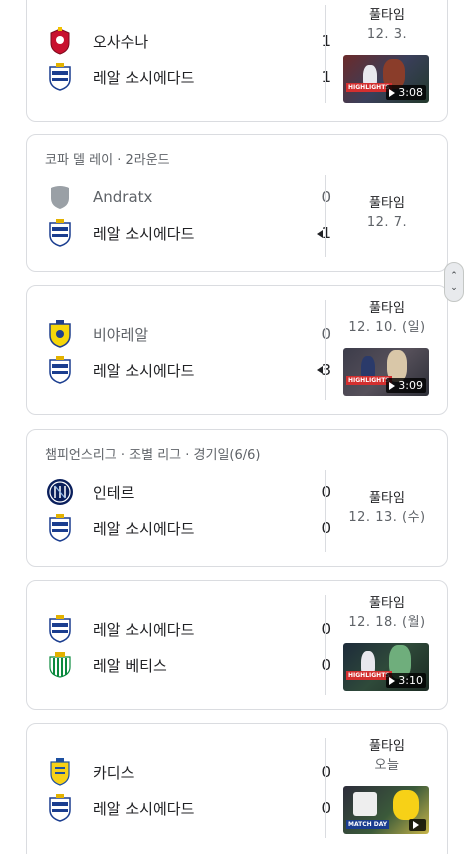 This screenshot has height=854, width=474. Describe the element at coordinates (387, 765) in the screenshot. I see `match-date: 오늘` at that location.